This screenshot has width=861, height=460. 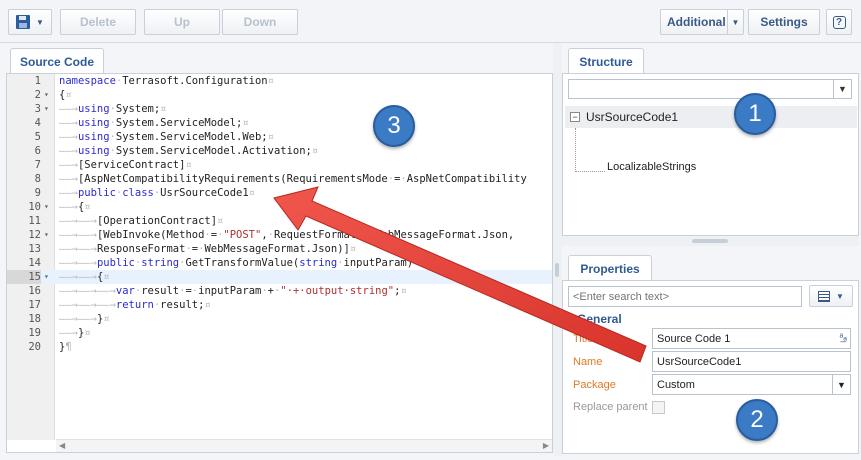 I want to click on line-number: 10, so click(x=34, y=207).